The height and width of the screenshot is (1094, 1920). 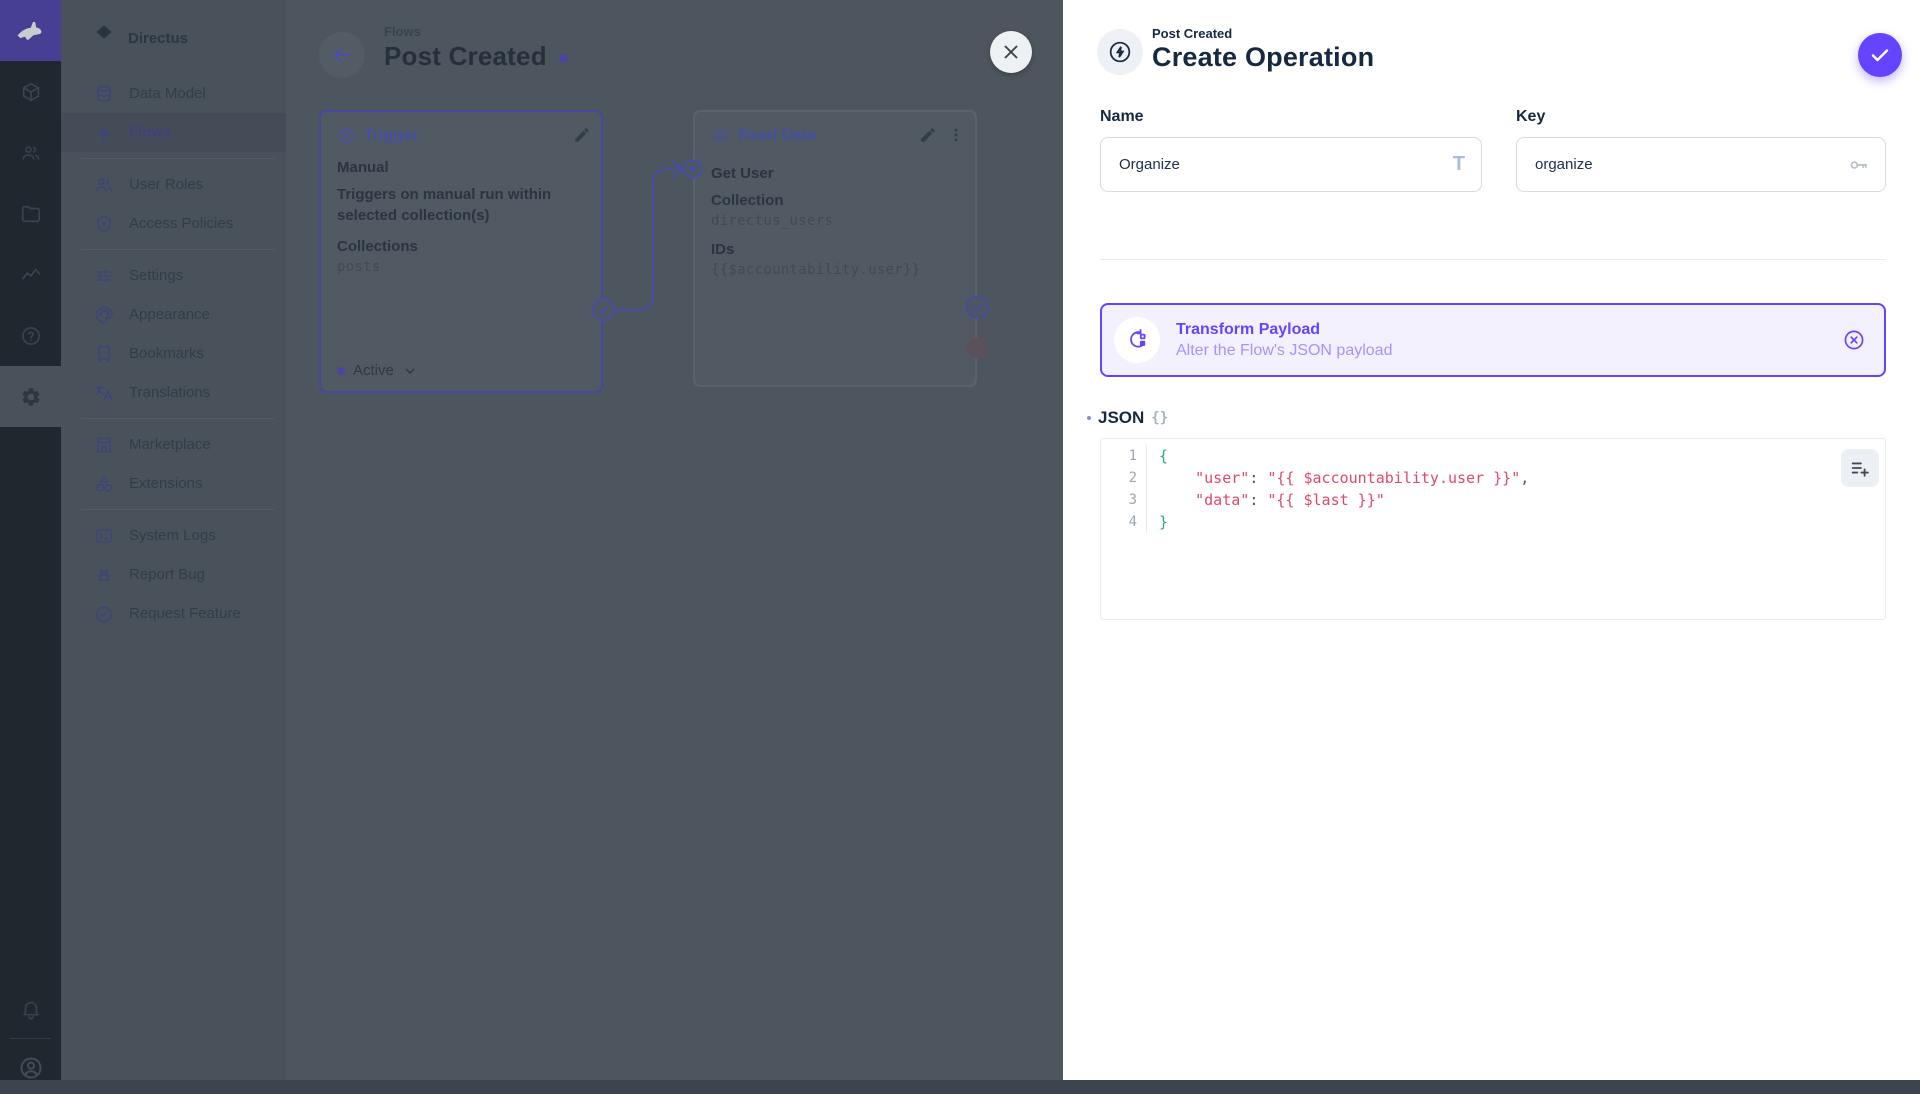 I want to click on drawer-header-icon-button, so click(x=1120, y=52).